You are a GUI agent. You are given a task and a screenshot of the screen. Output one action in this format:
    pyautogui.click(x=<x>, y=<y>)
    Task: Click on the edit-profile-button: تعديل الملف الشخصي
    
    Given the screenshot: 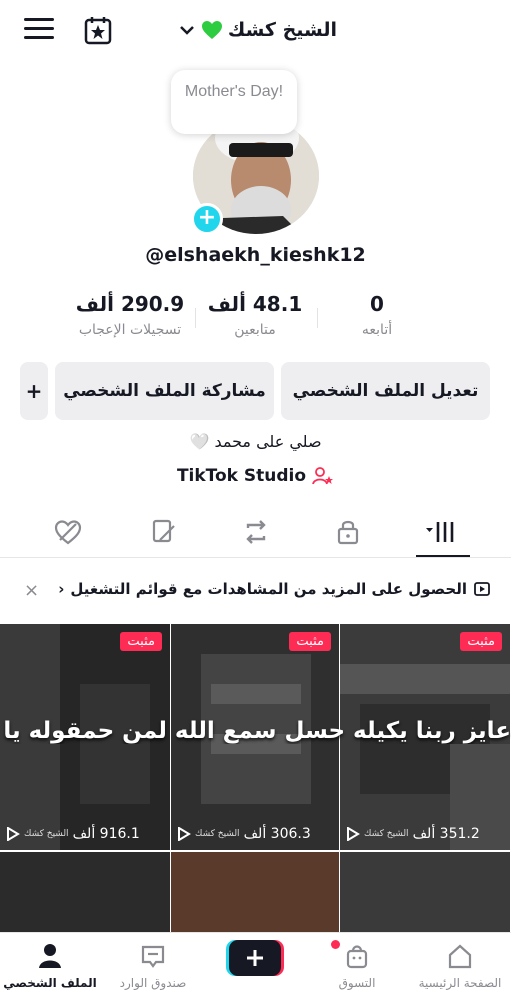 What is the action you would take?
    pyautogui.click(x=385, y=391)
    